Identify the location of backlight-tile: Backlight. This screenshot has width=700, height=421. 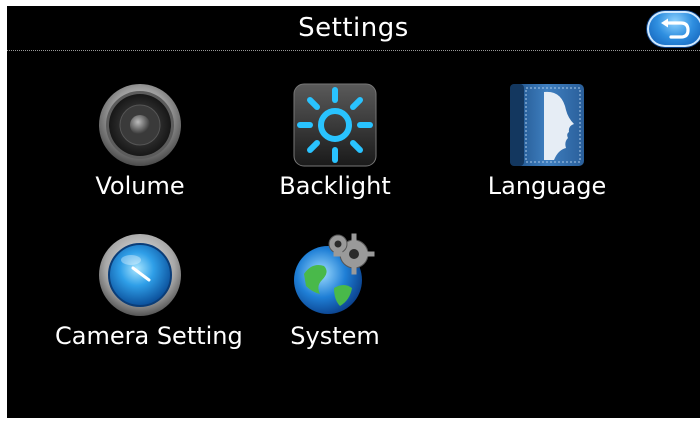
(335, 145).